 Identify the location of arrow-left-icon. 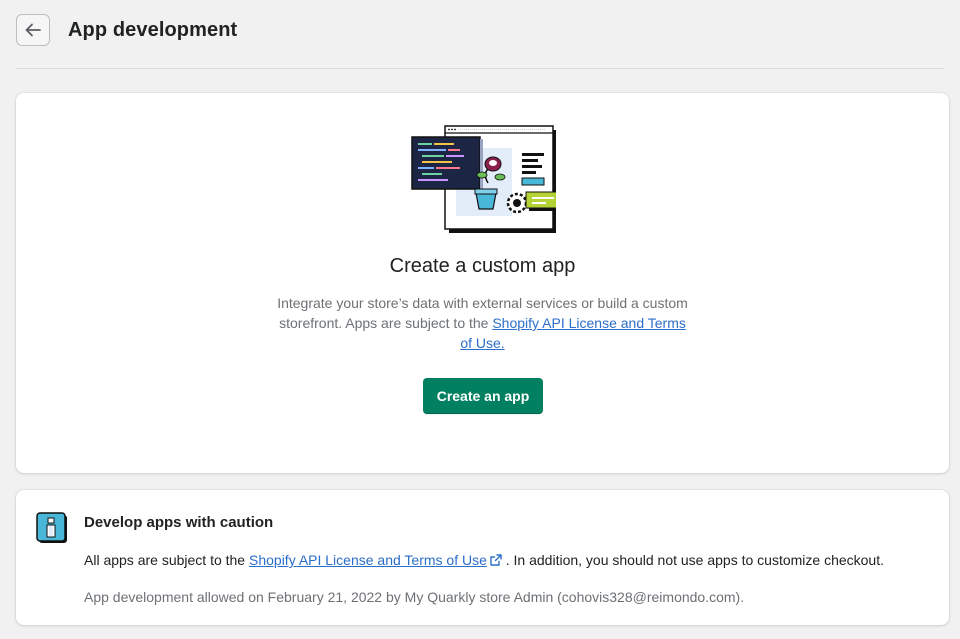
(33, 30).